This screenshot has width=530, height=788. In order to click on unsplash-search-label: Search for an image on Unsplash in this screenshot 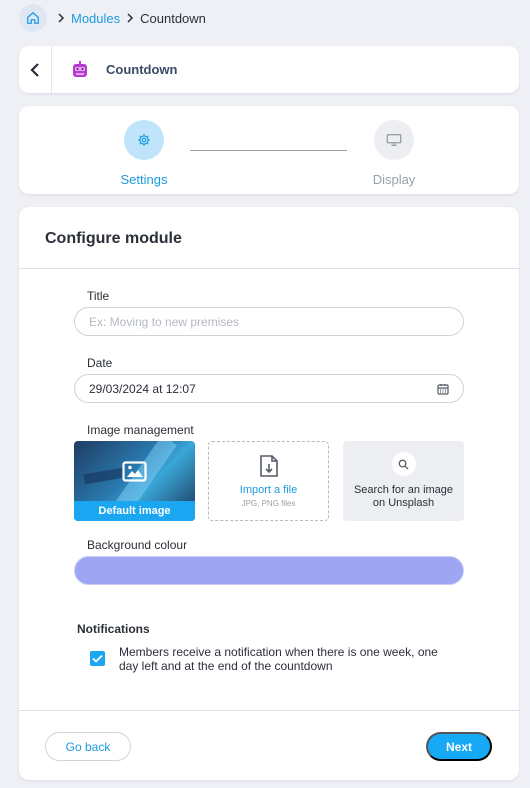, I will do `click(403, 496)`.